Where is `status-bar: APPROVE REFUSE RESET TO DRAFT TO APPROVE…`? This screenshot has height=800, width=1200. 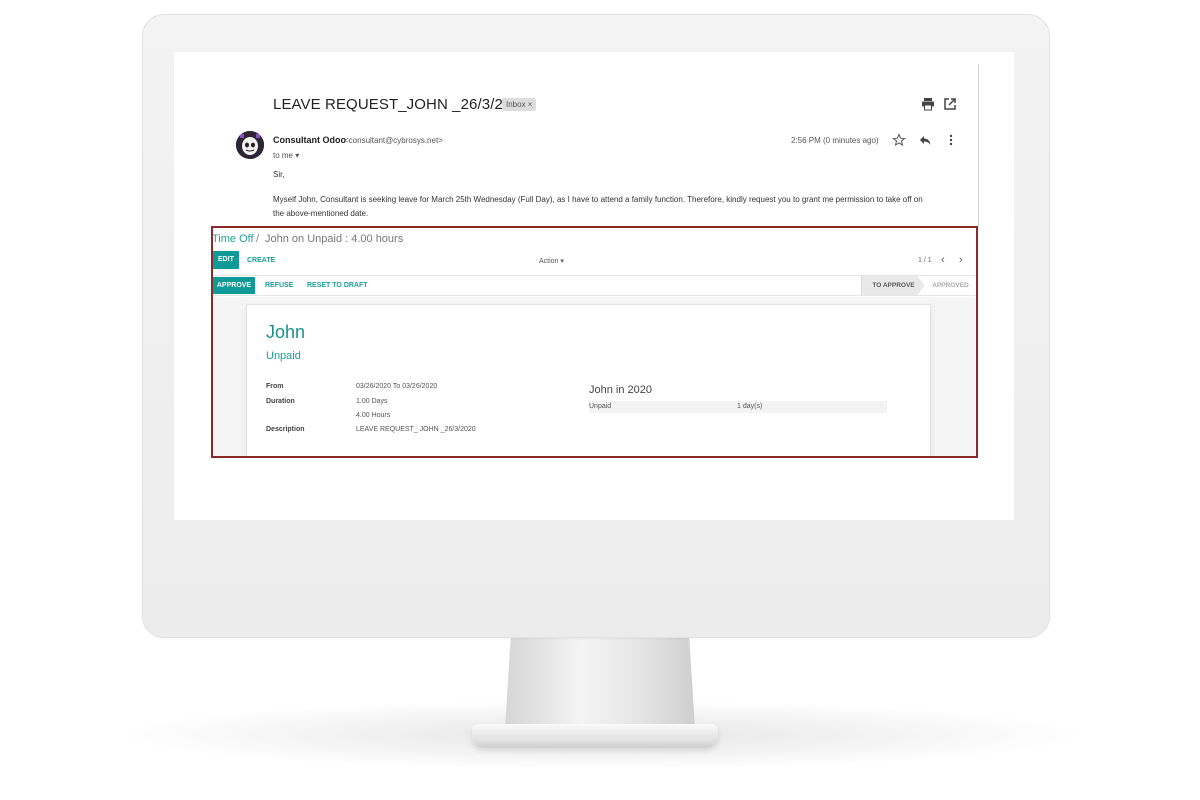 status-bar: APPROVE REFUSE RESET TO DRAFT TO APPROVE… is located at coordinates (594, 285).